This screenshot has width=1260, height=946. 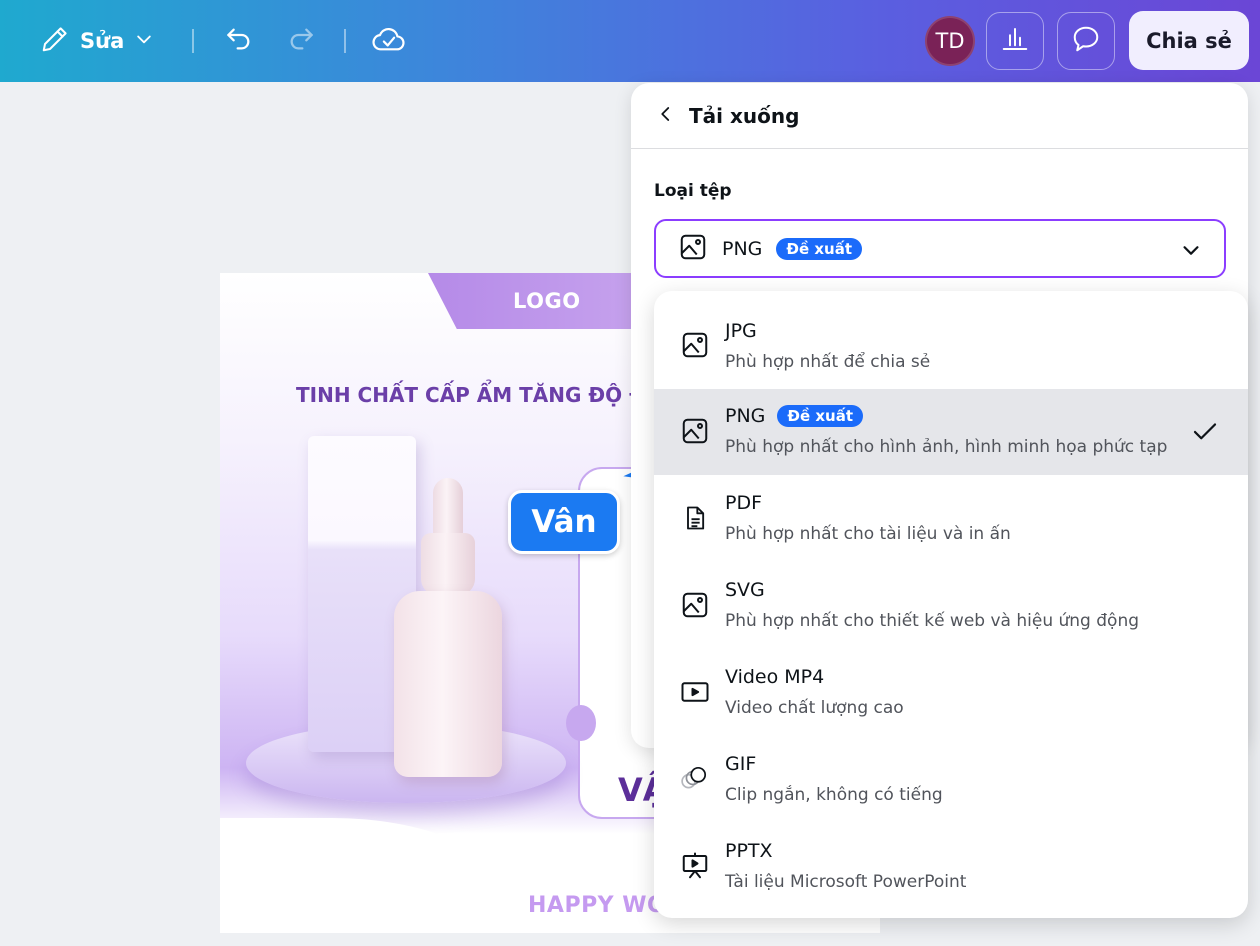 I want to click on option-name: PPTX, so click(x=749, y=851).